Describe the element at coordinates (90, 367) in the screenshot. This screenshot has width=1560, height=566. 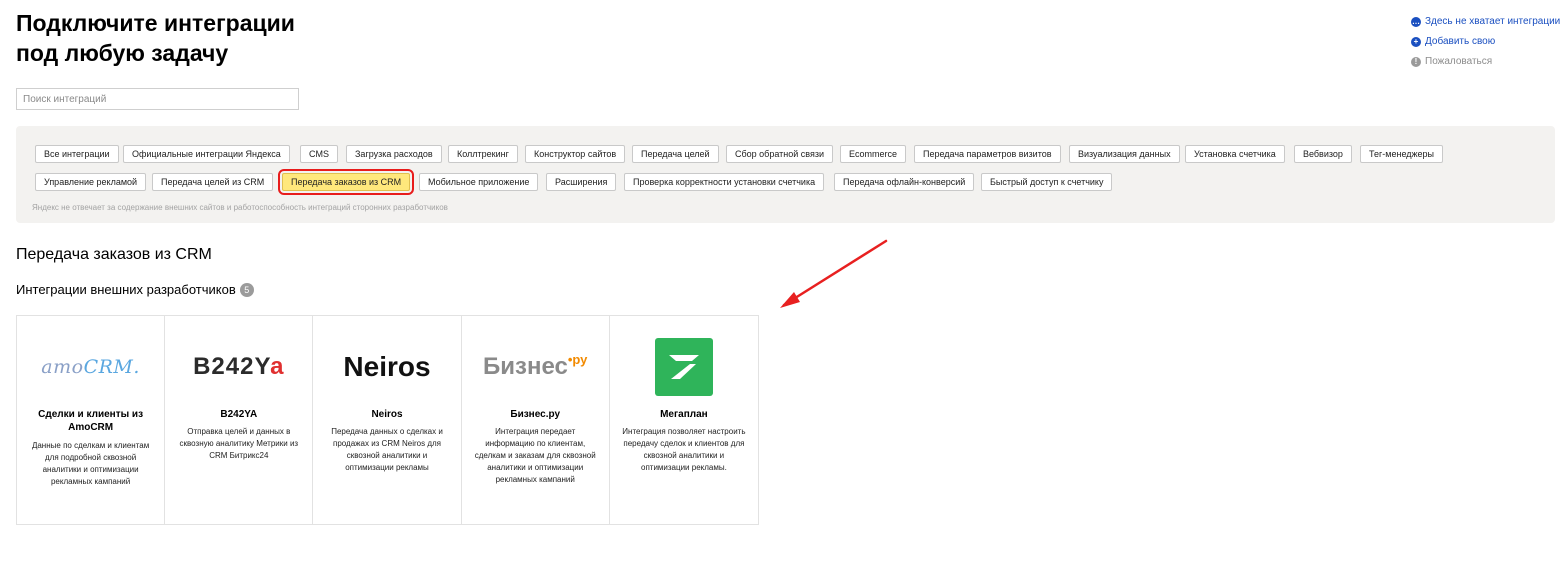
I see `amocrm-logo: amoCRM.` at that location.